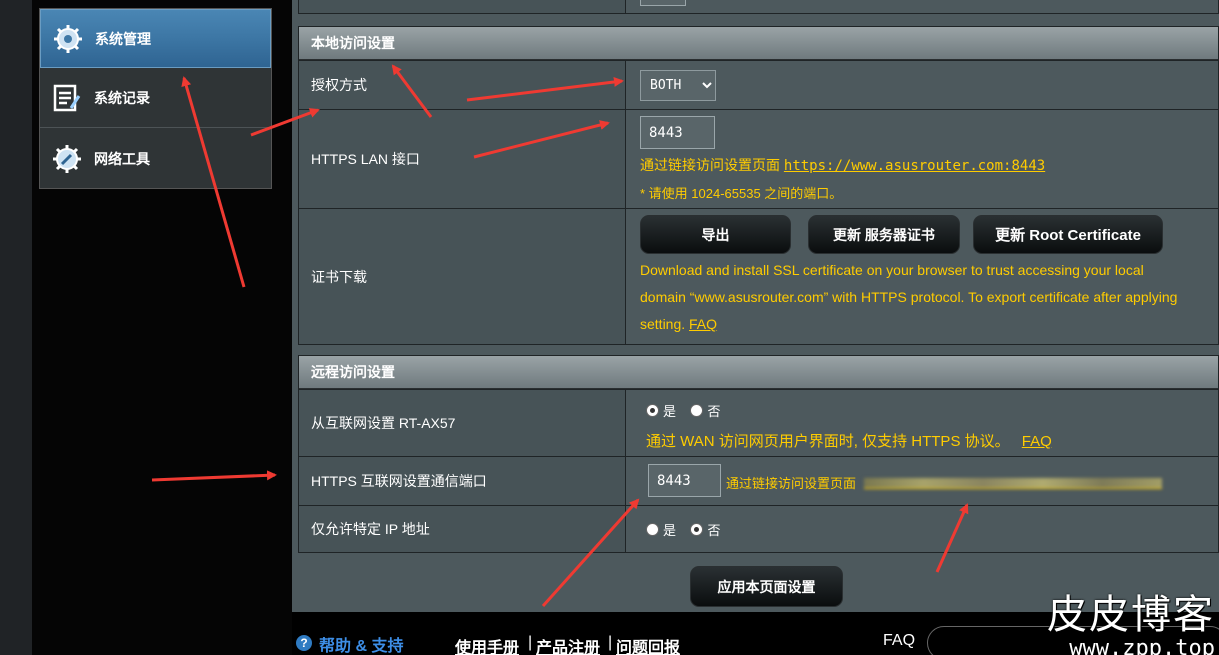 This screenshot has height=655, width=1219. Describe the element at coordinates (412, 91) in the screenshot. I see `arrow-to-local-access` at that location.